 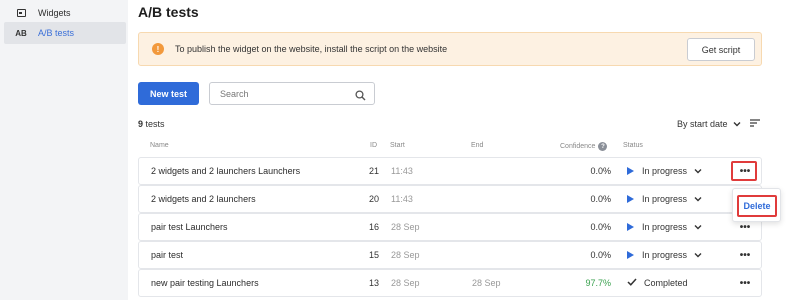 What do you see at coordinates (633, 145) in the screenshot?
I see `column-header-status: Status` at bounding box center [633, 145].